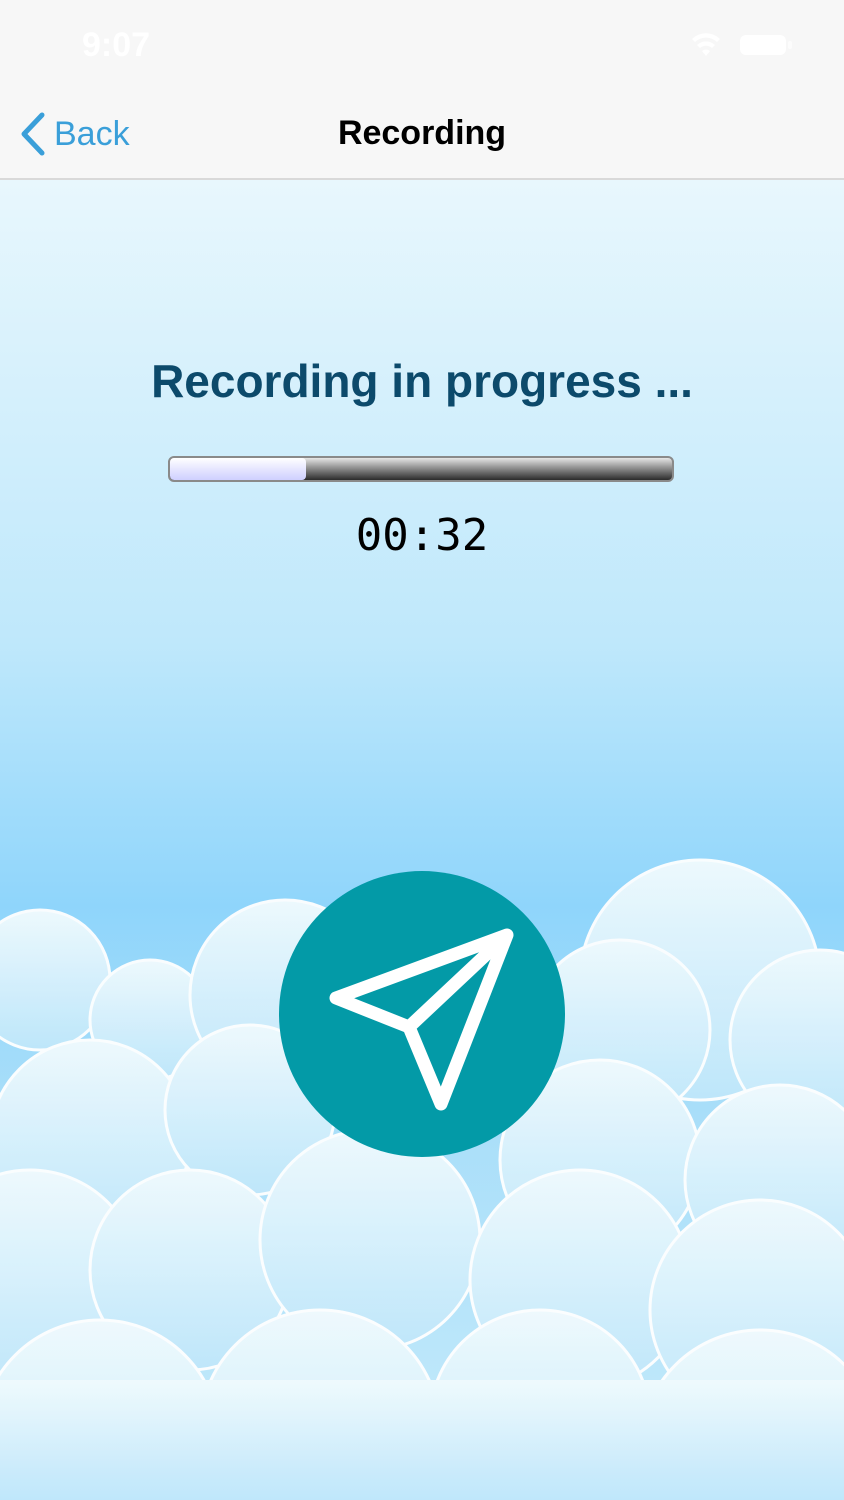 The image size is (844, 1500). I want to click on status-icons, so click(745, 45).